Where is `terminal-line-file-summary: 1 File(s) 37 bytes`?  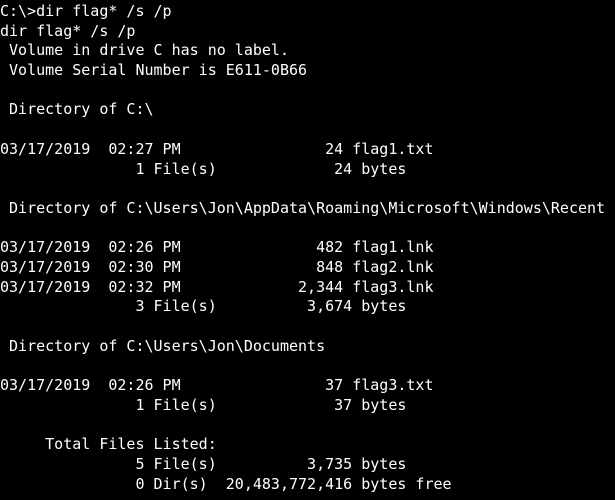 terminal-line-file-summary: 1 File(s) 37 bytes is located at coordinates (203, 404).